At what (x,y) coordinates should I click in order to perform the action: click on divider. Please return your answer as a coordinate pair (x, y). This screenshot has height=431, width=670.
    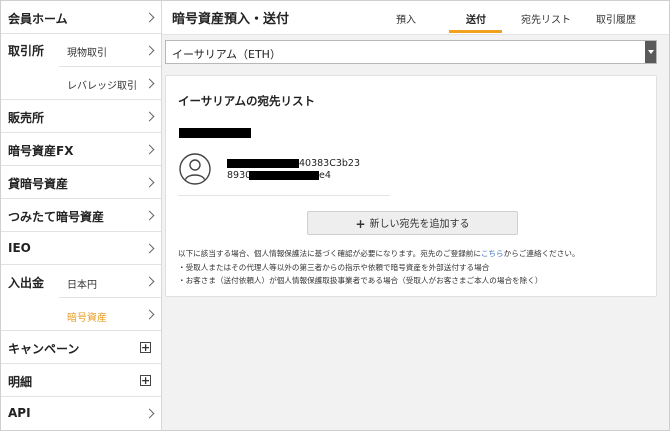
    Looking at the image, I should click on (284, 195).